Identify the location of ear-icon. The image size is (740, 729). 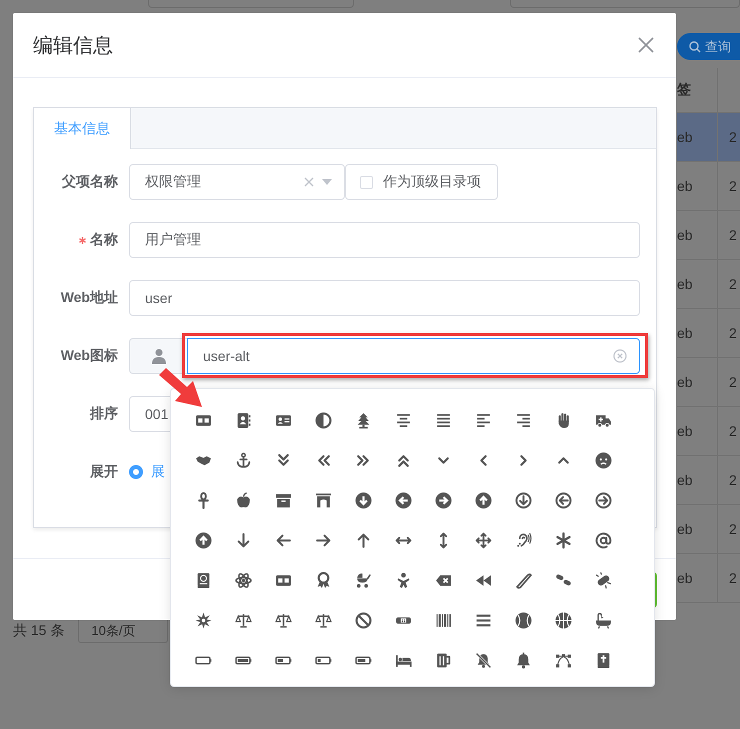
(523, 540).